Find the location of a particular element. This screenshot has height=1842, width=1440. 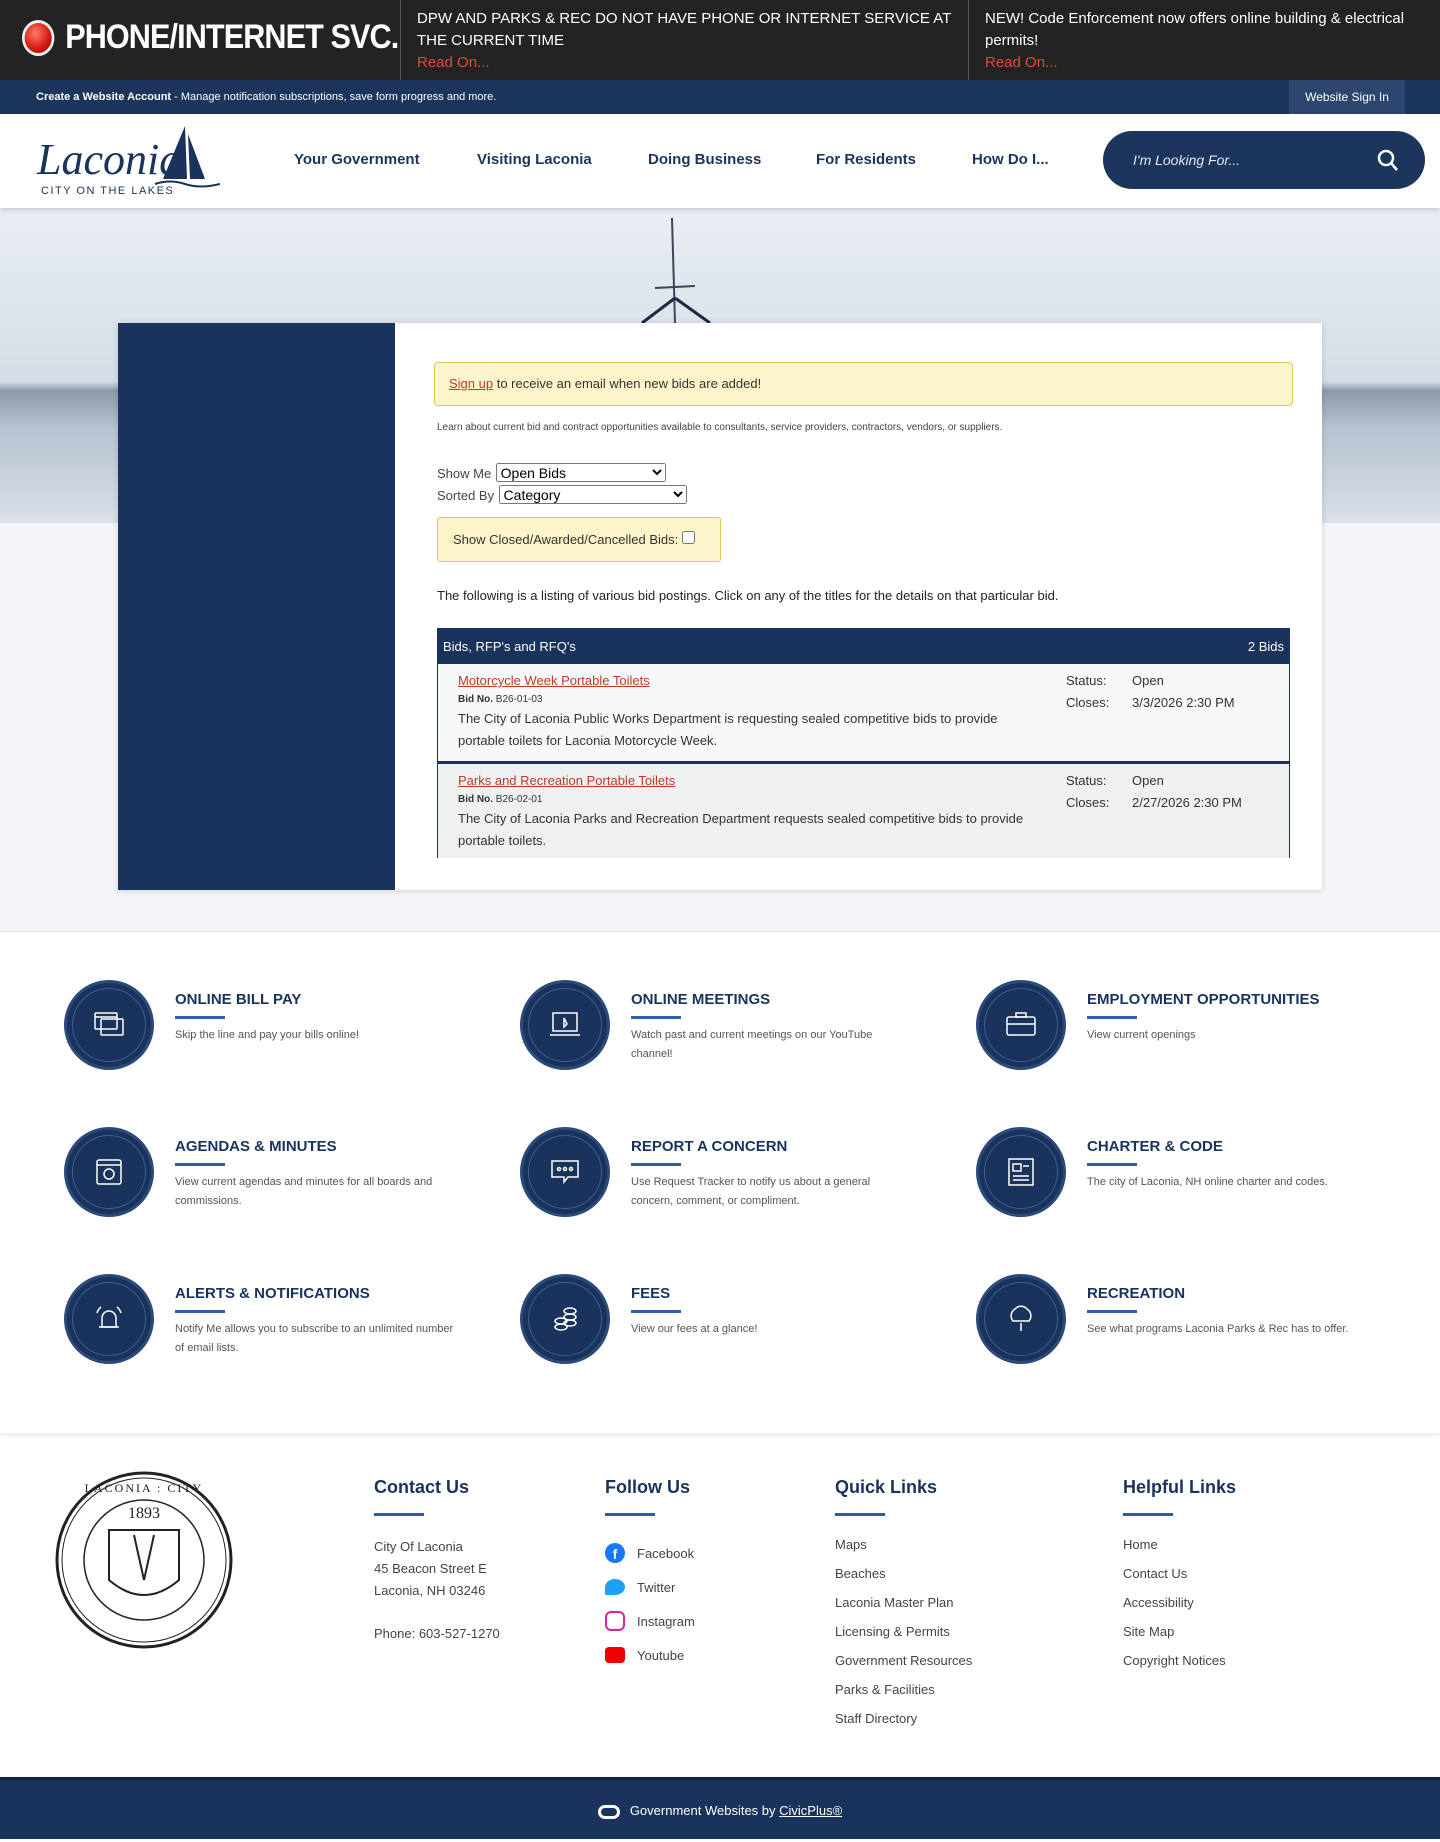

footer-link: Beaches is located at coordinates (903, 1573).